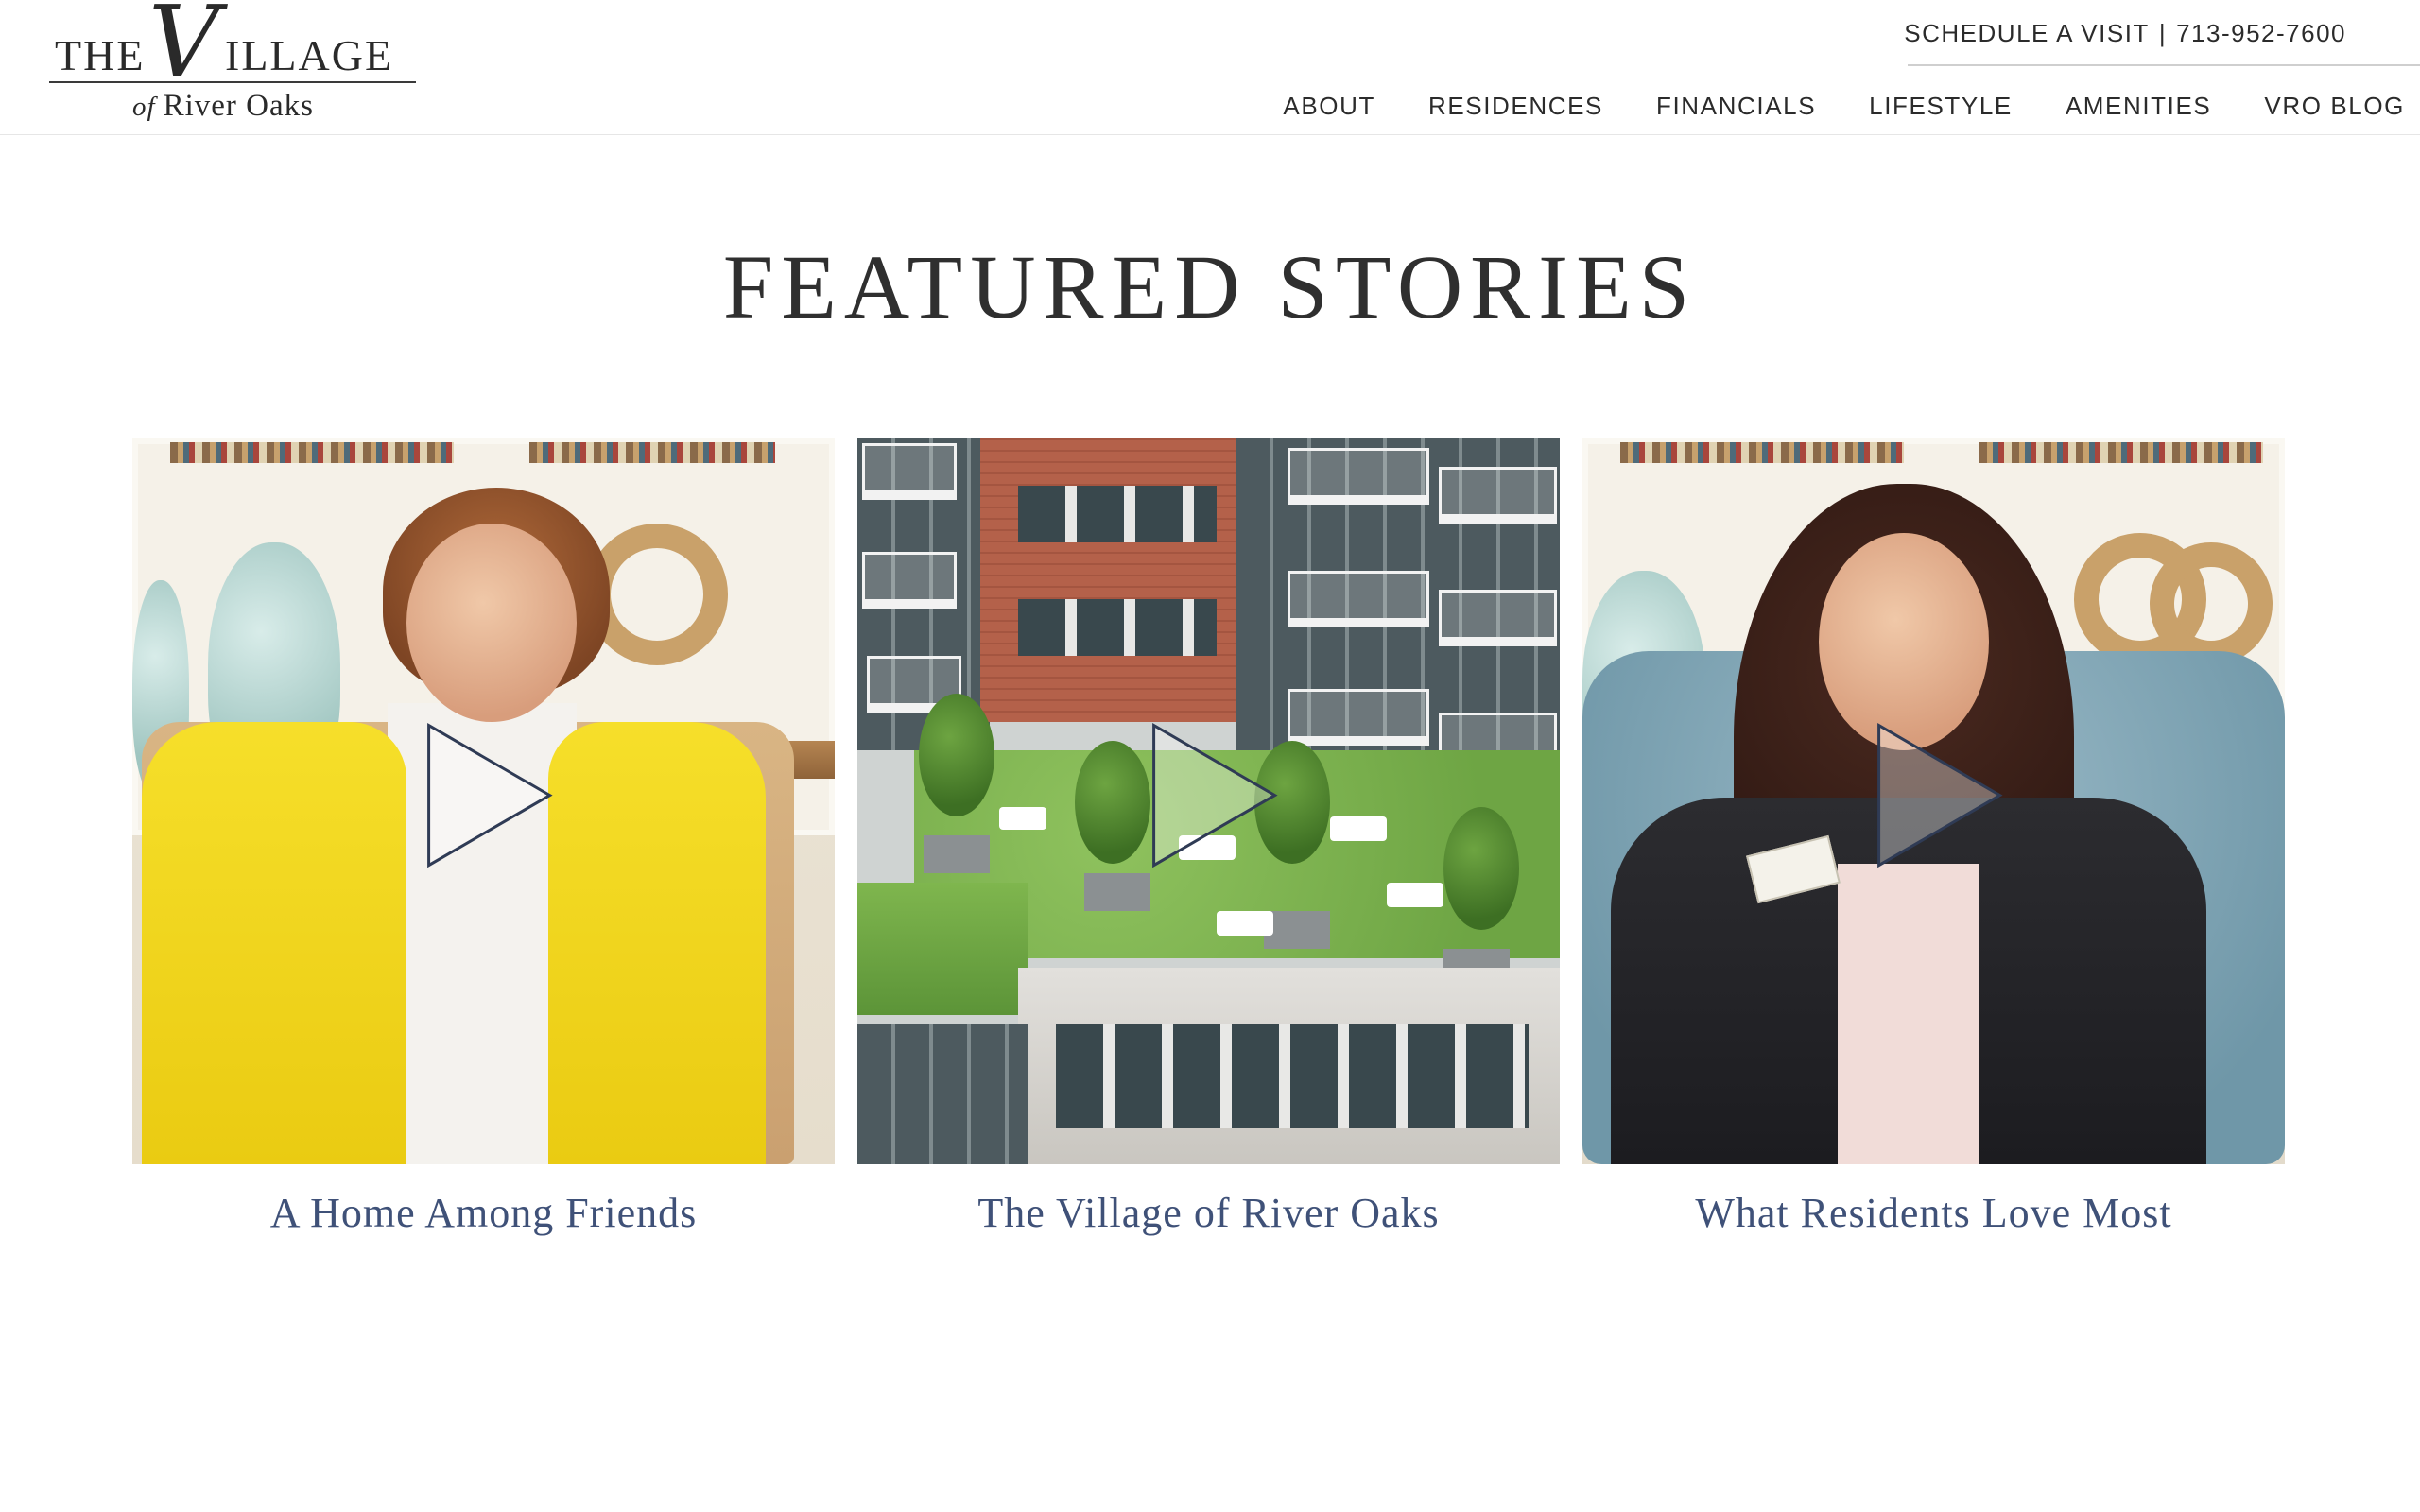 Image resolution: width=2420 pixels, height=1512 pixels. I want to click on nav-item-vro-blog: VRO BLOG, so click(2334, 106).